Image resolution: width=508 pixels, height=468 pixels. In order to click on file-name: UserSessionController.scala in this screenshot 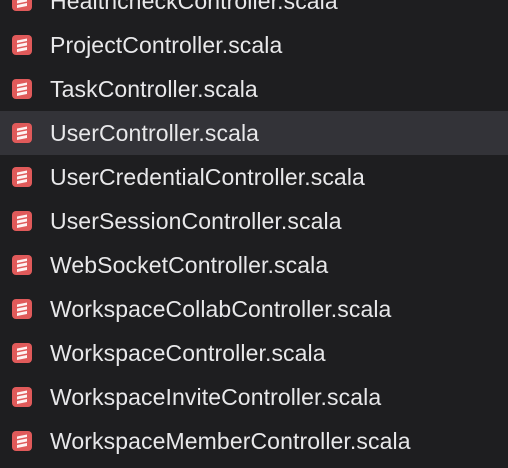, I will do `click(196, 220)`.